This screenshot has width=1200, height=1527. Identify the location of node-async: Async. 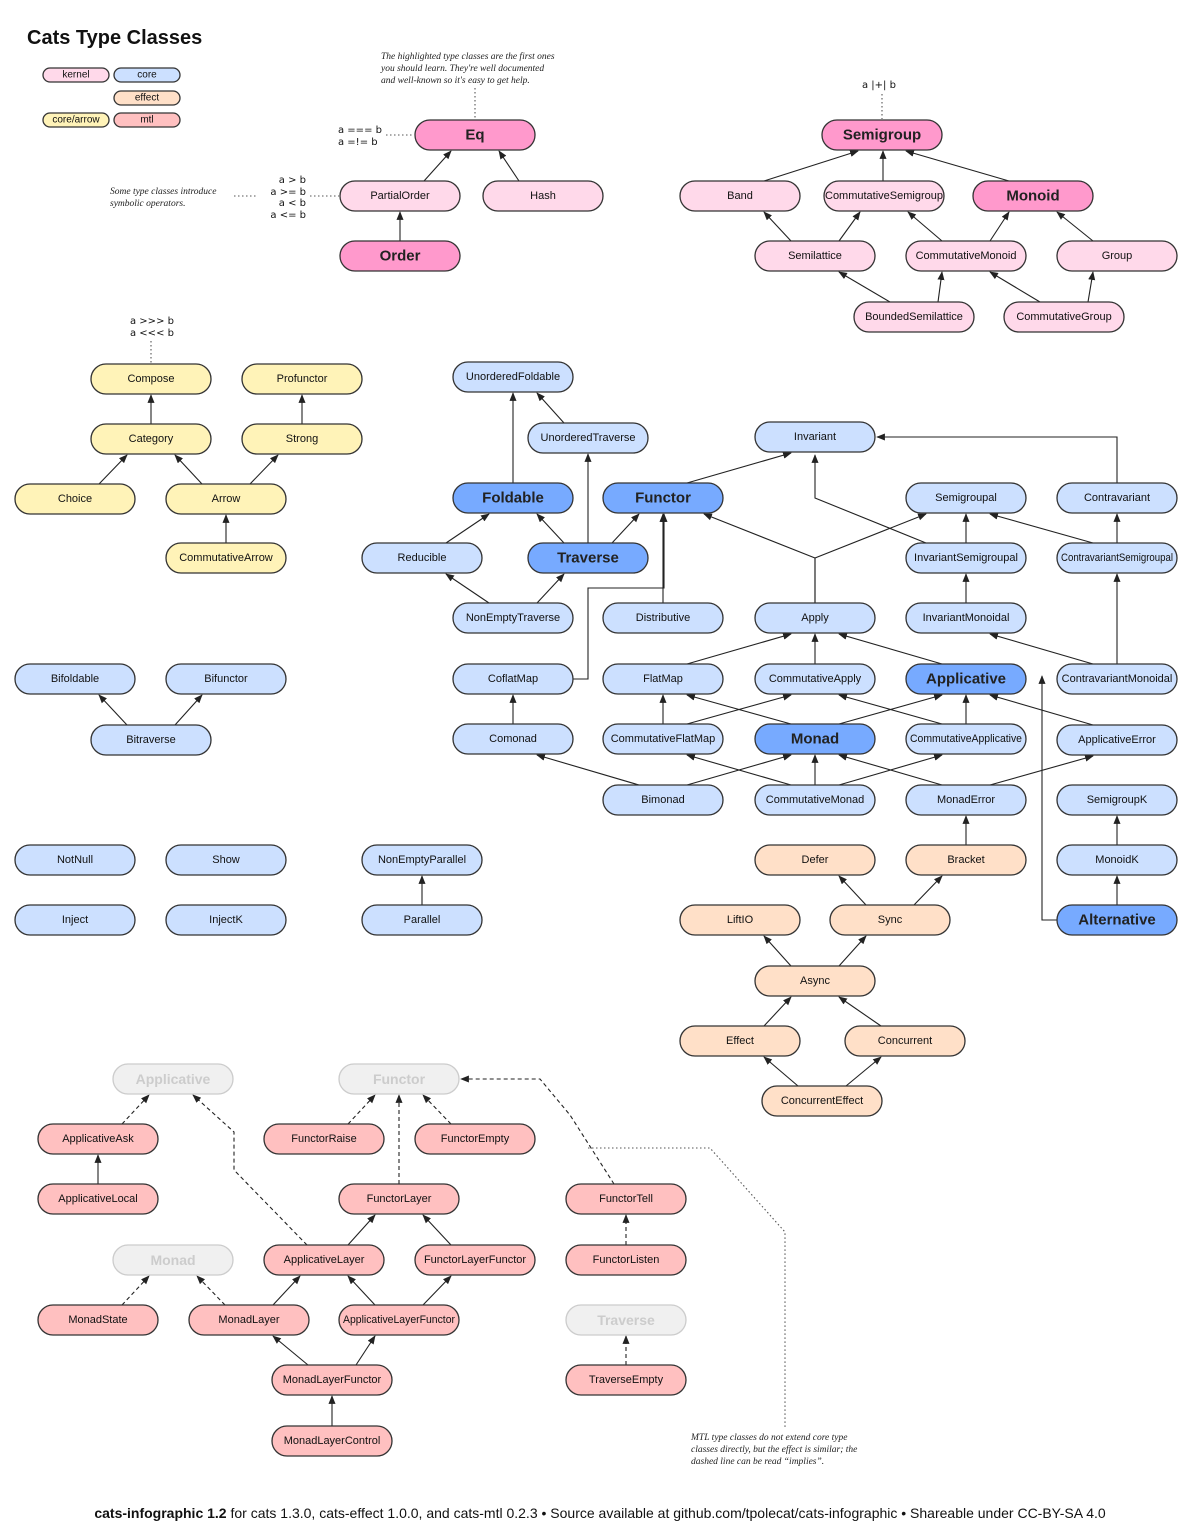
(815, 981).